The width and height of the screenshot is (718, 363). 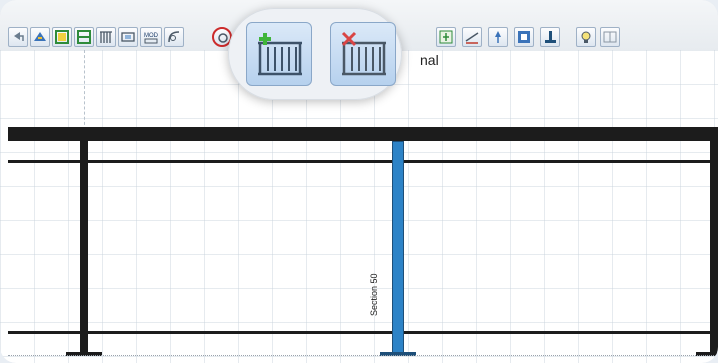 What do you see at coordinates (472, 37) in the screenshot?
I see `level-icon` at bounding box center [472, 37].